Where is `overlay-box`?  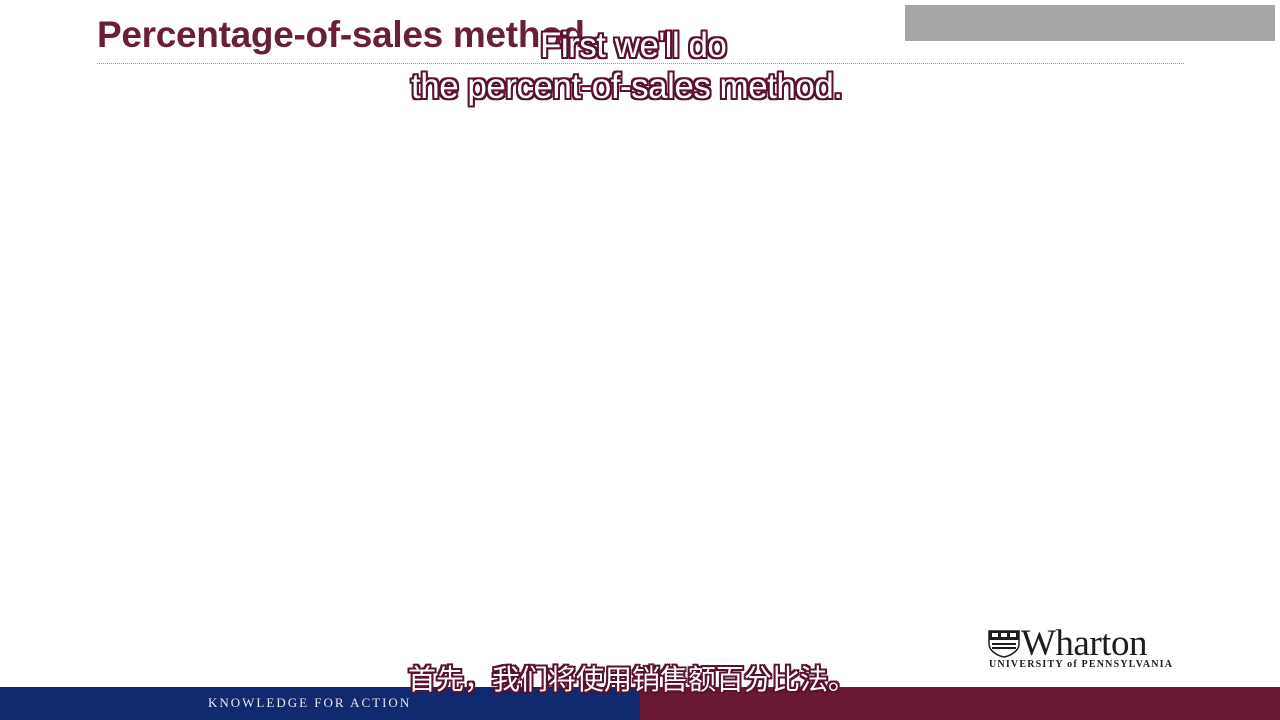 overlay-box is located at coordinates (1090, 23).